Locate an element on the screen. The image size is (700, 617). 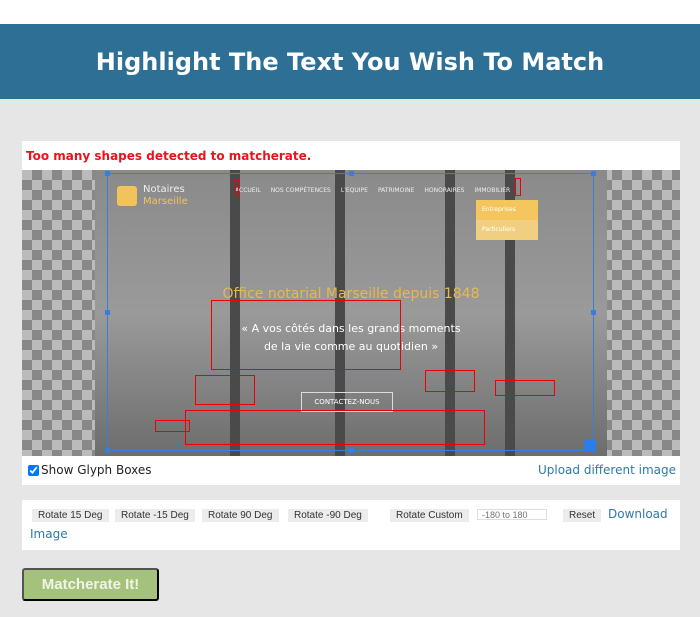
upload-different-image-link: Upload different image is located at coordinates (607, 470).